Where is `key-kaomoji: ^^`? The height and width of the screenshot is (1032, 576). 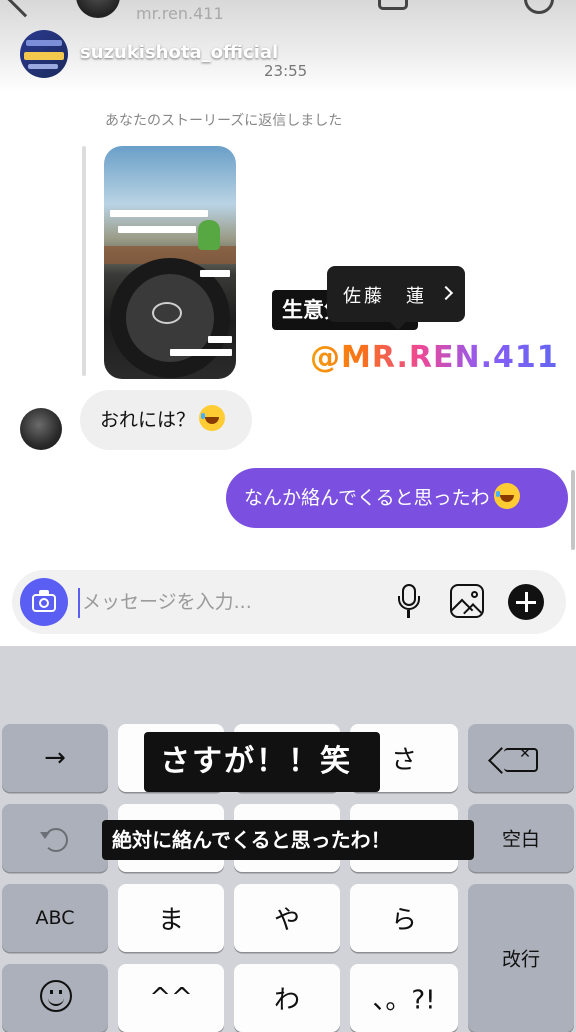 key-kaomoji: ^^ is located at coordinates (171, 998).